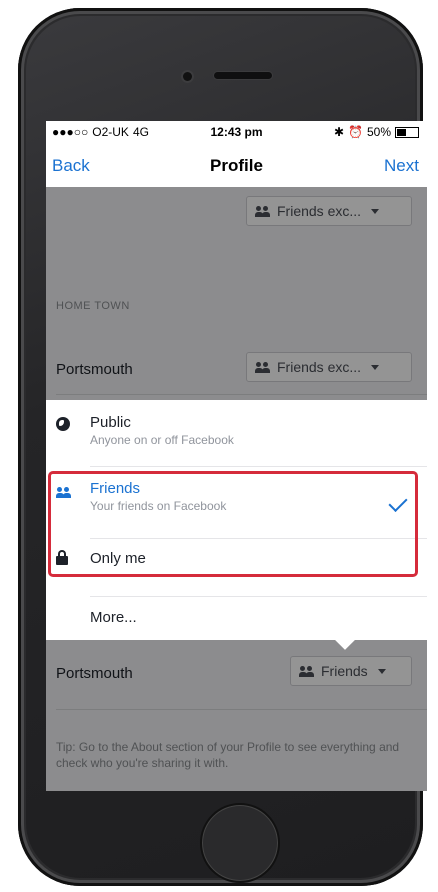 The width and height of the screenshot is (438, 892). I want to click on globe-icon, so click(63, 424).